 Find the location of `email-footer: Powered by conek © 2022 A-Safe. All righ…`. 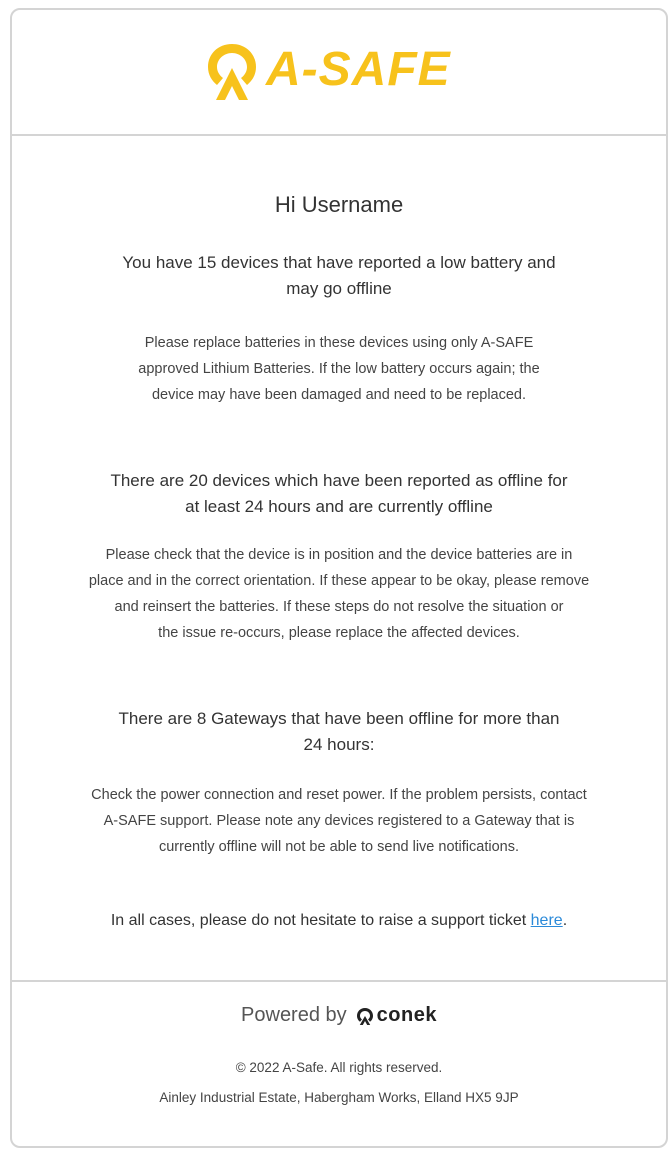

email-footer: Powered by conek © 2022 A-Safe. All righ… is located at coordinates (339, 1065).